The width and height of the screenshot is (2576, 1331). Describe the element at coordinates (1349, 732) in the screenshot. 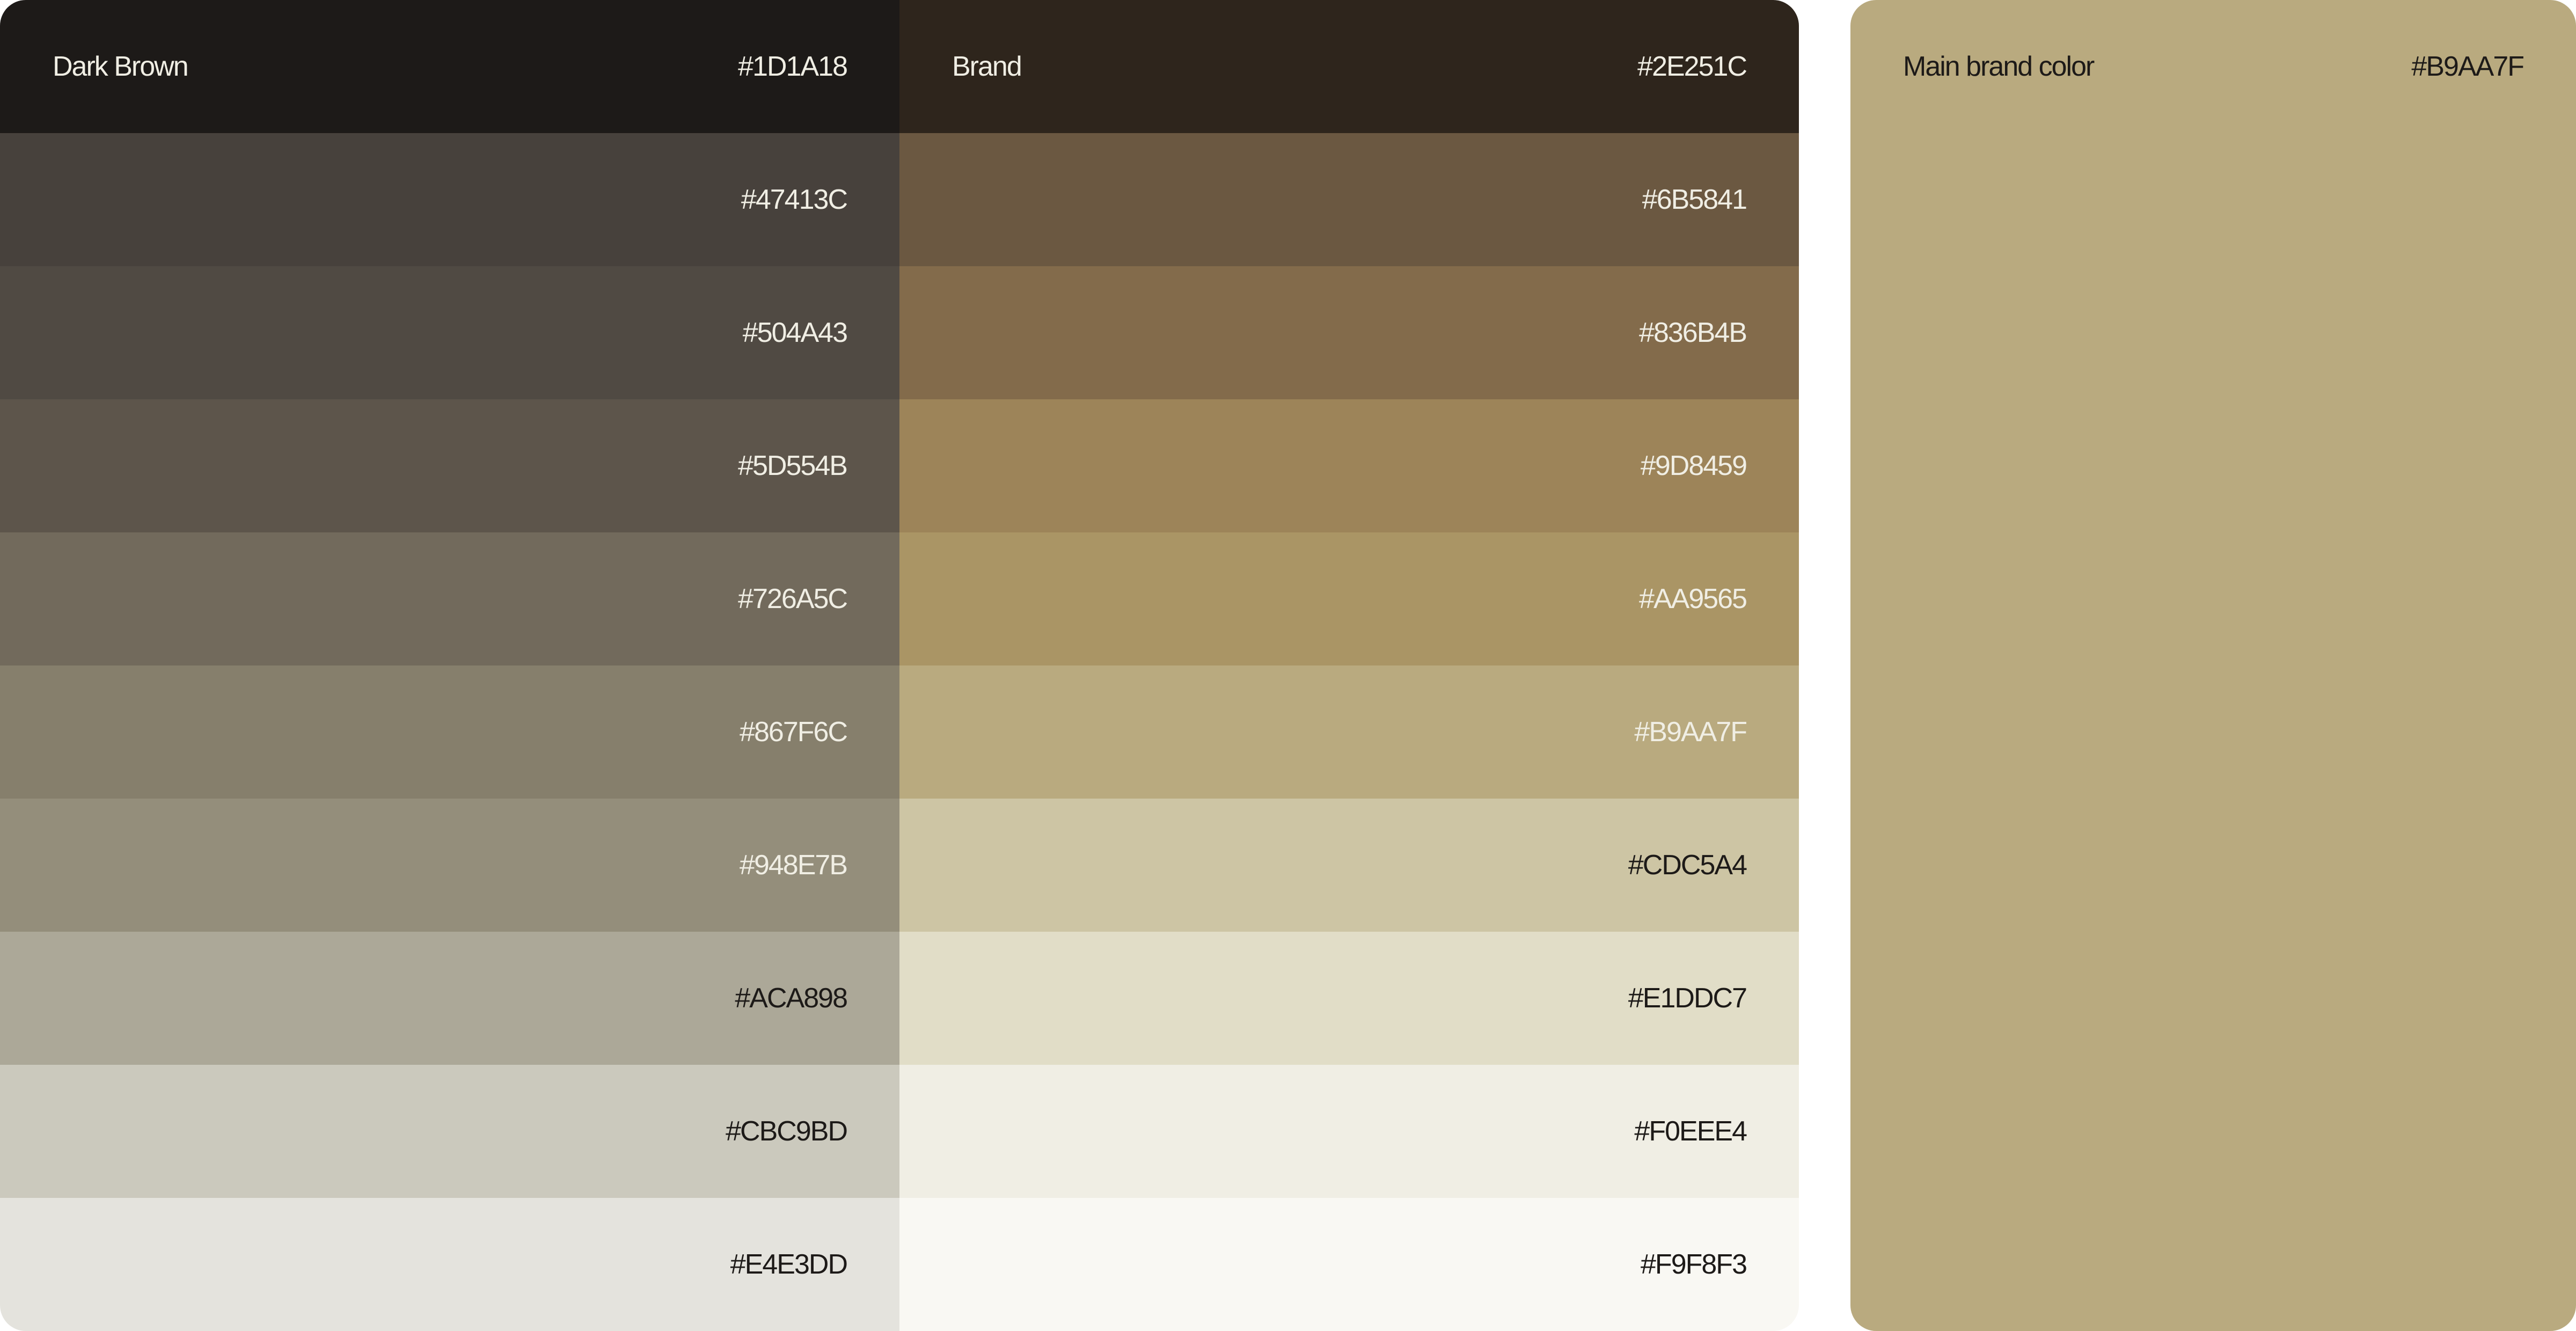

I see `swatch-brand-6: #B9AA7F` at that location.